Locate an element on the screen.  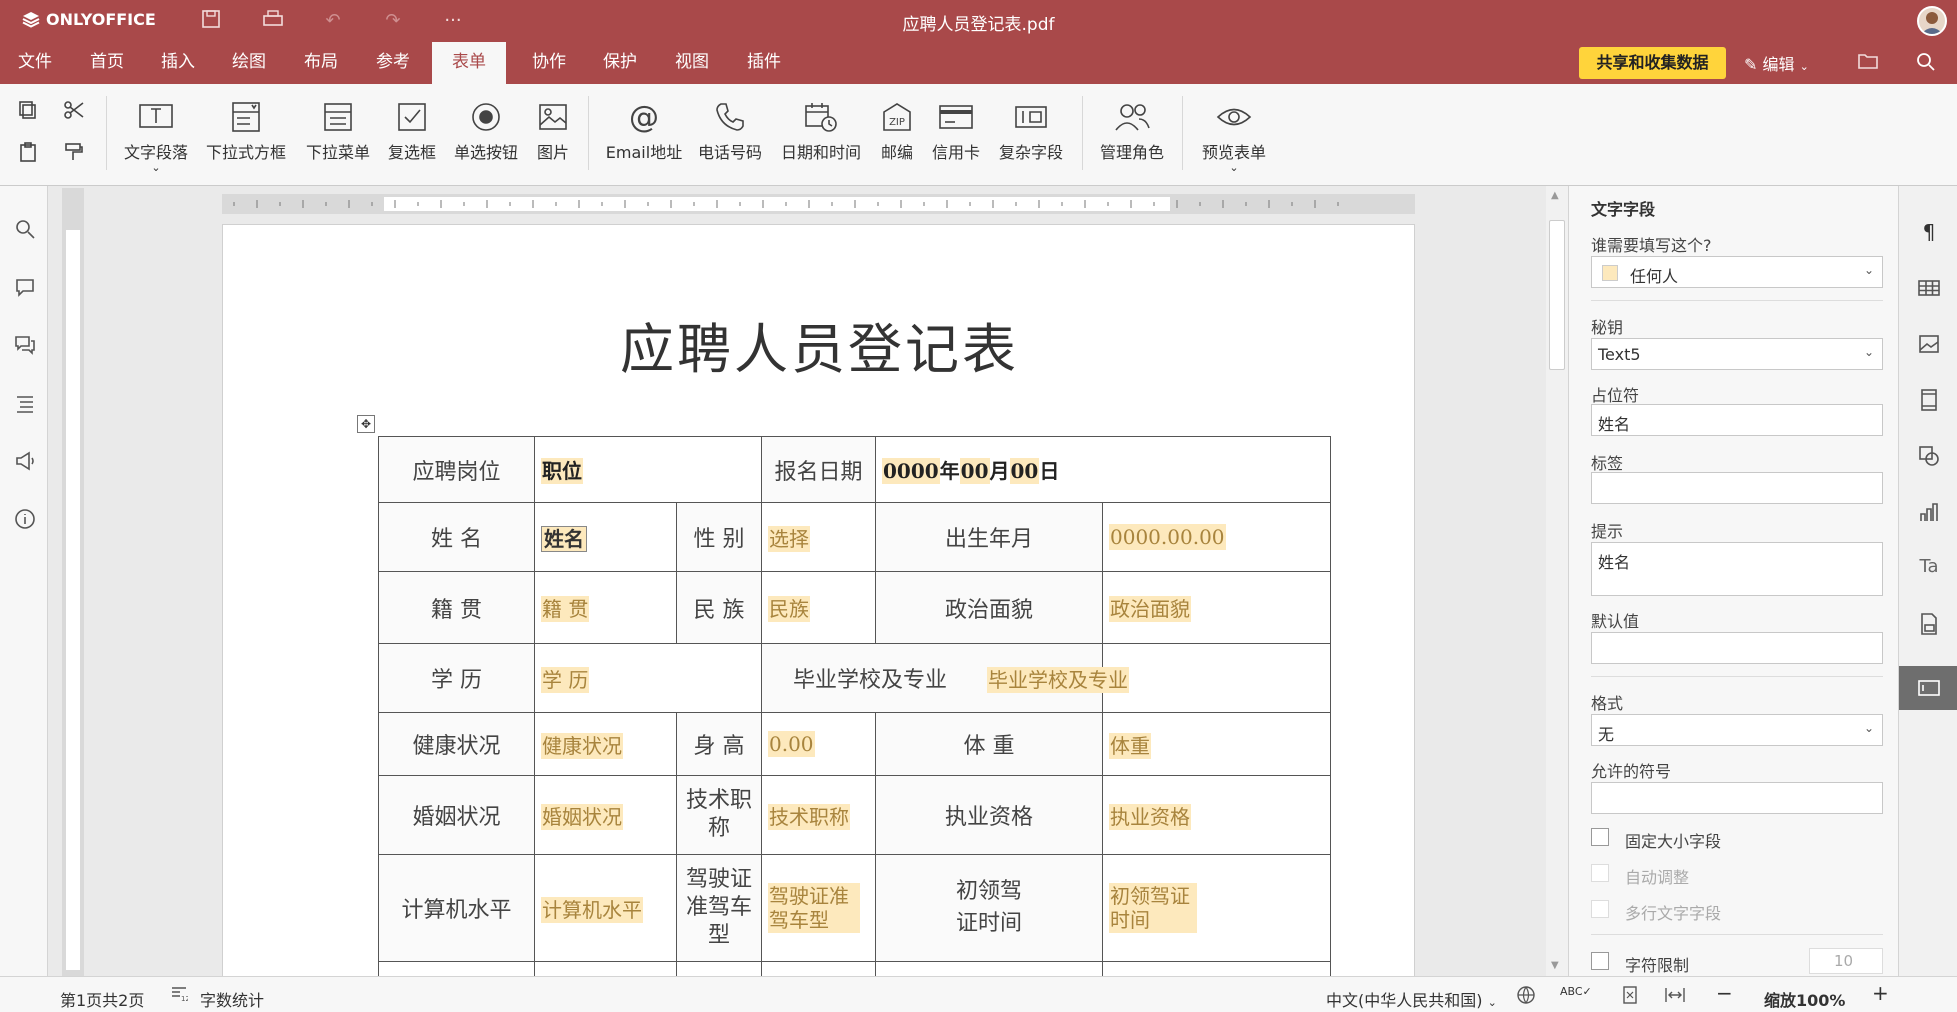
email-tool: @ Email地址 is located at coordinates (644, 129).